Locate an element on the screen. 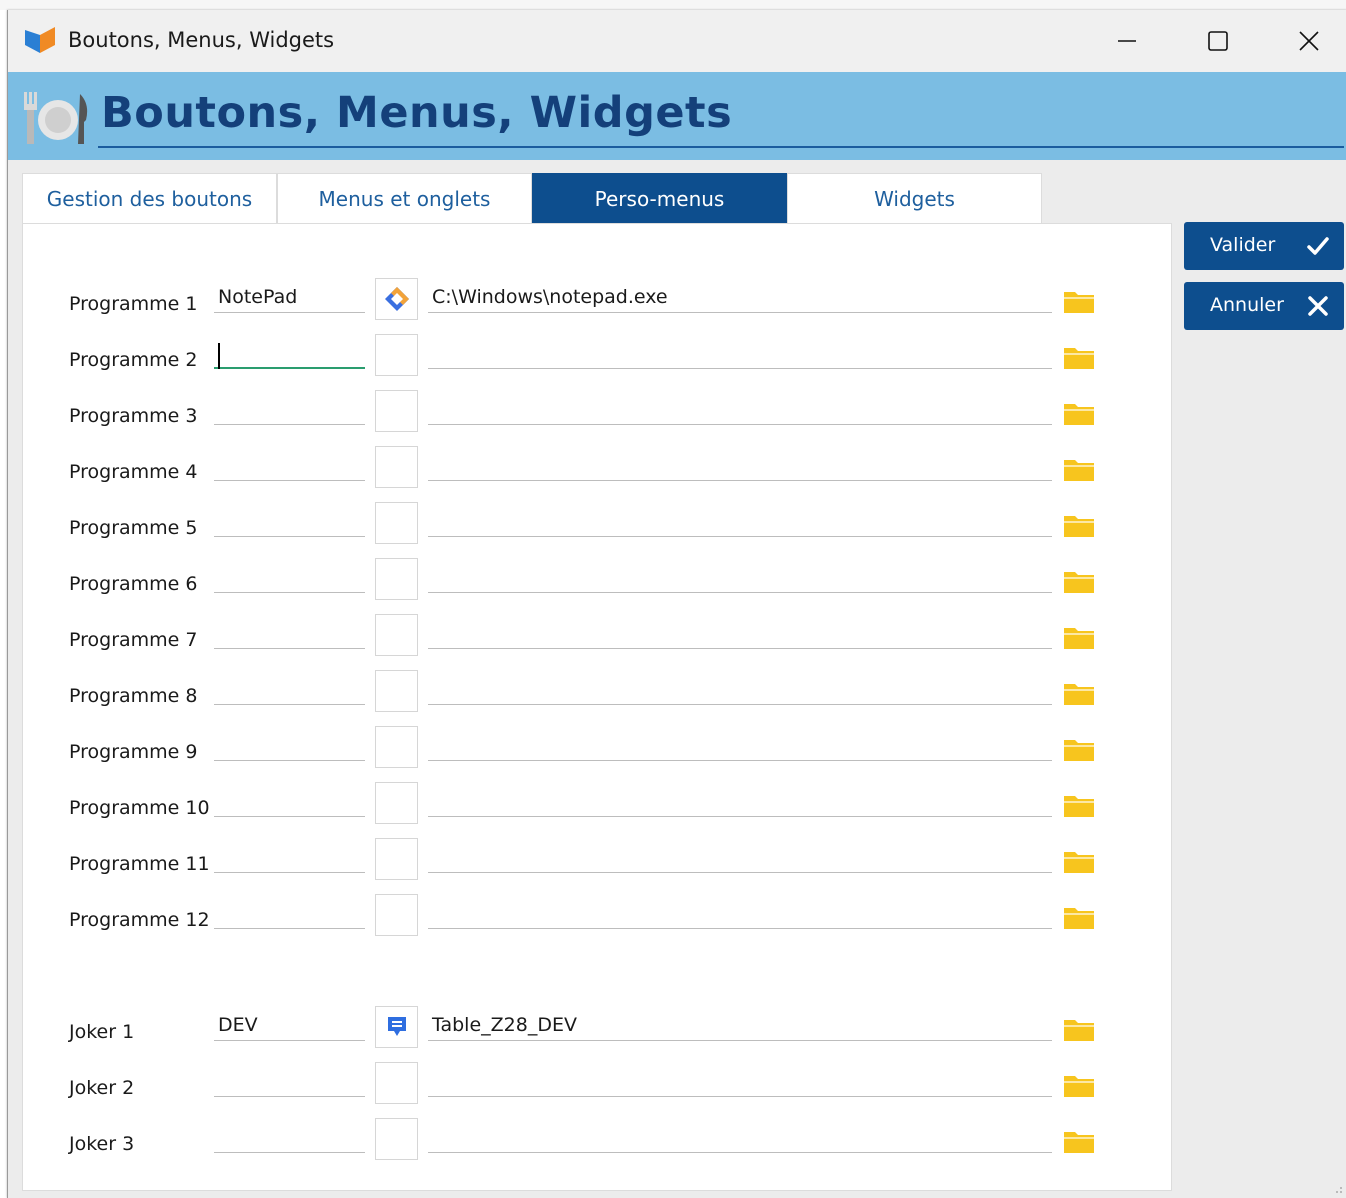  resize-grip-icon is located at coordinates (1338, 1189).